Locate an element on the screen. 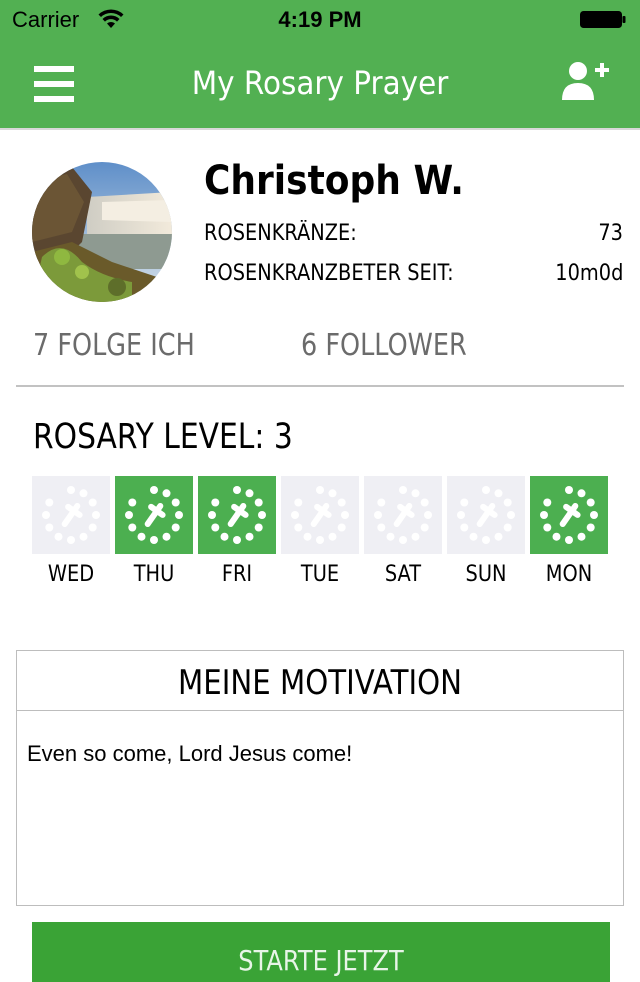 The image size is (640, 982). start-now-label: STARTE JETZT is located at coordinates (321, 960).